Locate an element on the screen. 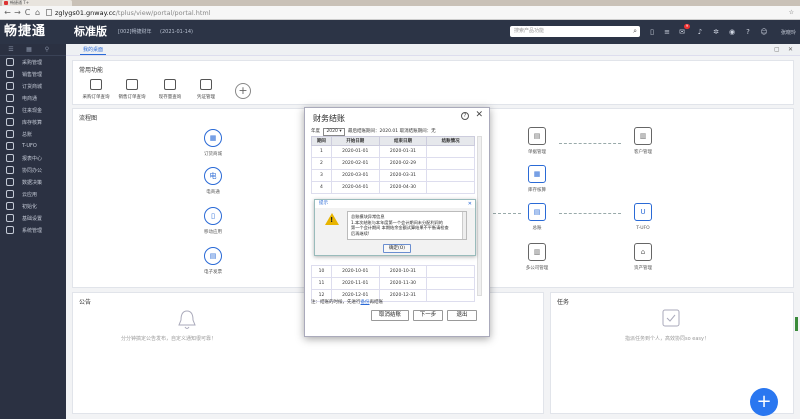  close-status is located at coordinates (450, 295).